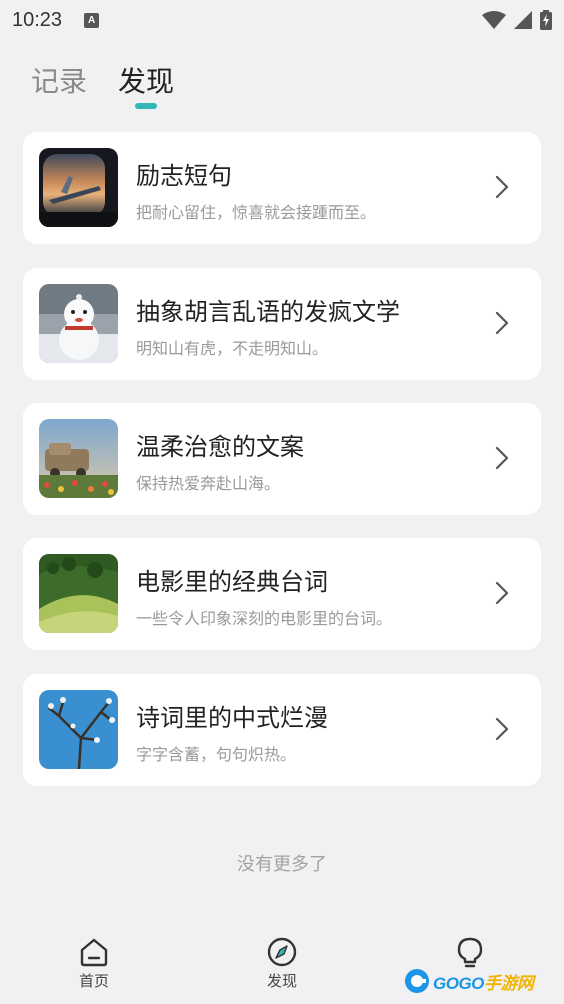 This screenshot has width=564, height=1004. I want to click on watermark: GOGO手游网, so click(469, 981).